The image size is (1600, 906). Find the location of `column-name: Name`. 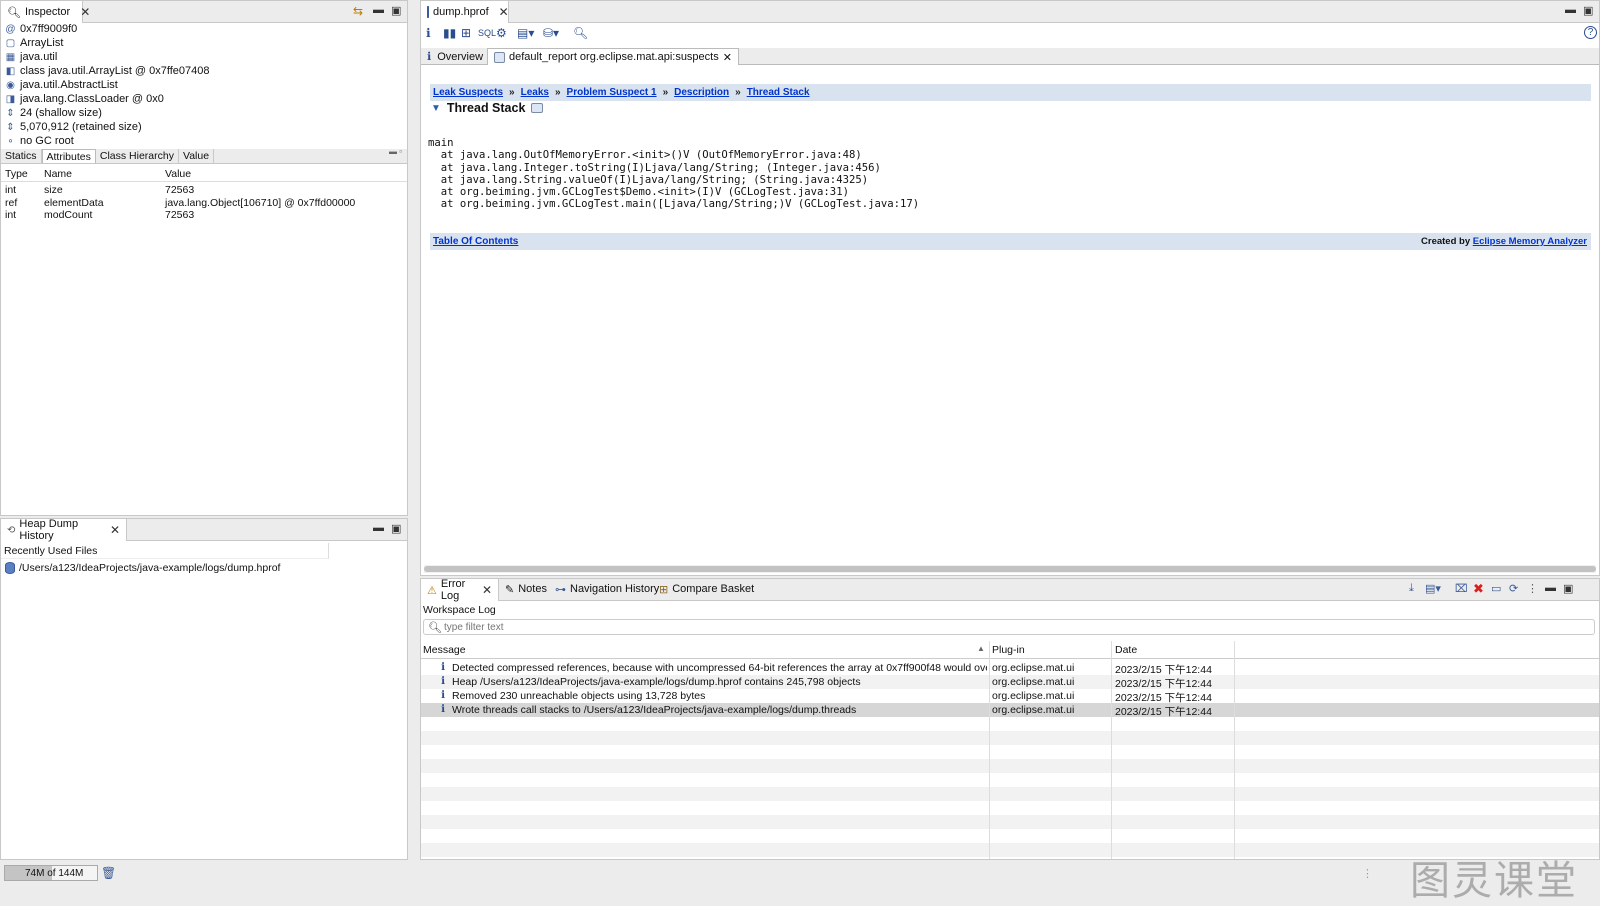

column-name: Name is located at coordinates (58, 174).